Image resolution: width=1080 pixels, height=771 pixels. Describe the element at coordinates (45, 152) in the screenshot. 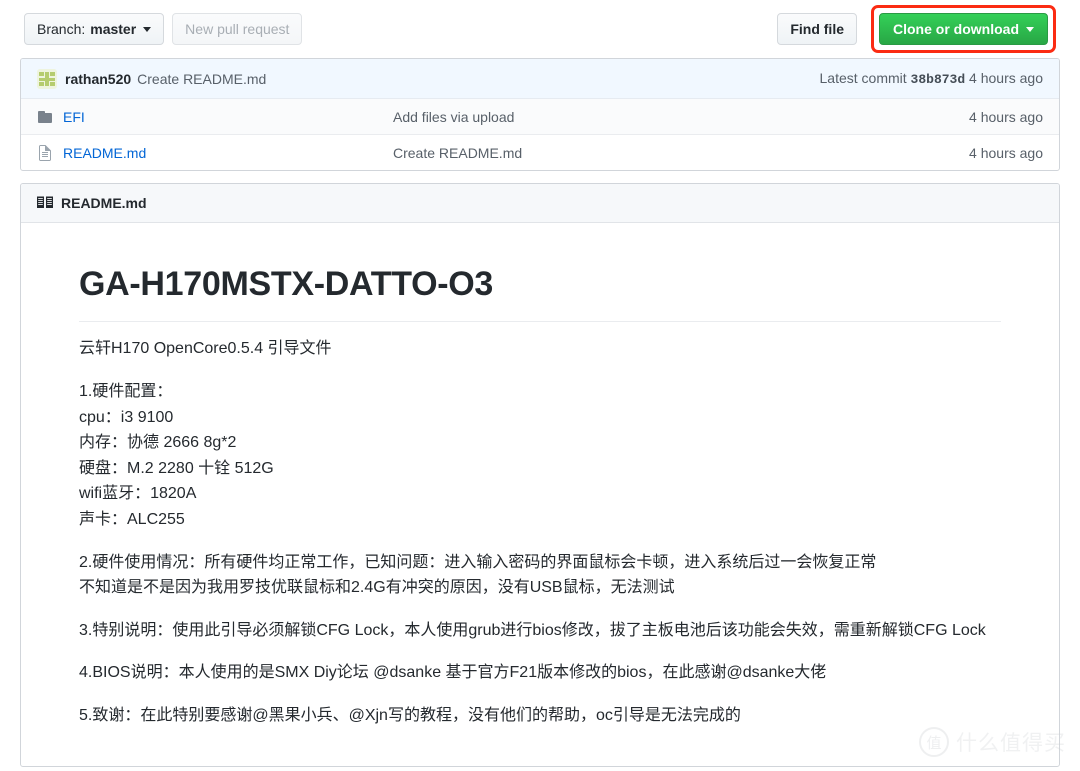

I see `file-icon` at that location.